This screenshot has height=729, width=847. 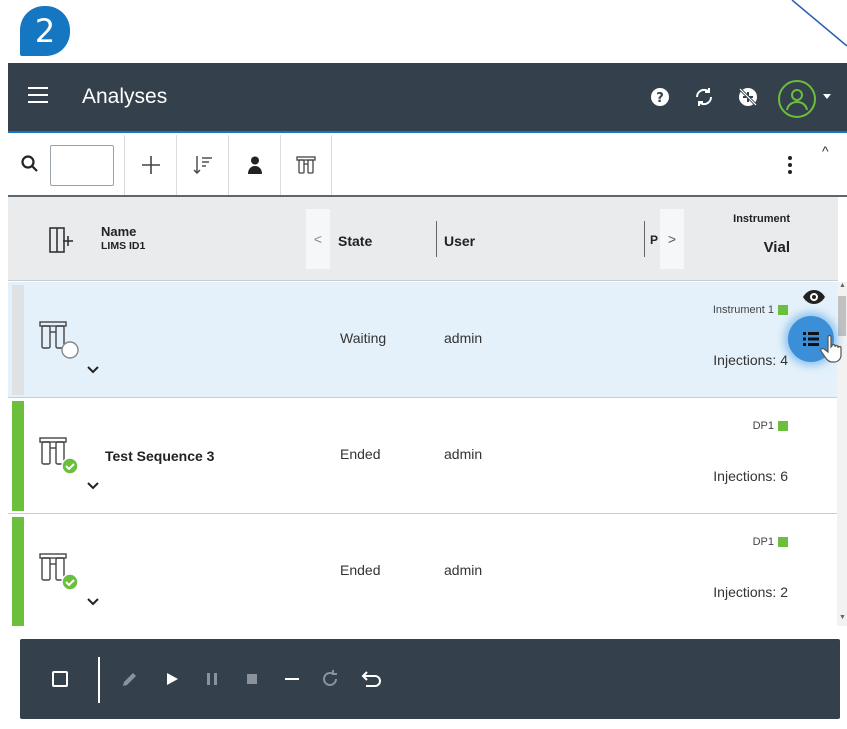 What do you see at coordinates (212, 679) in the screenshot?
I see `pause-icon` at bounding box center [212, 679].